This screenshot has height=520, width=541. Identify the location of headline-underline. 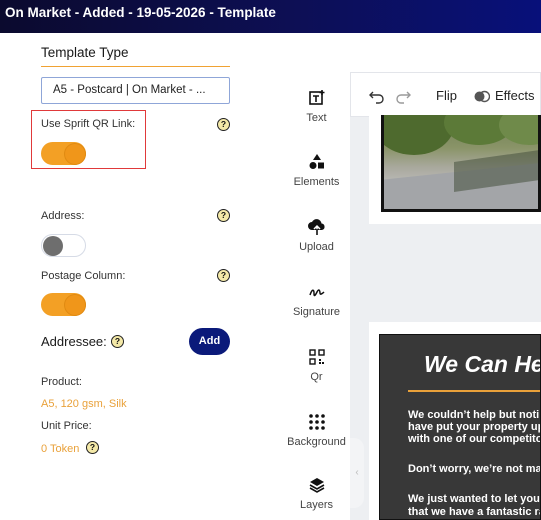
(474, 391).